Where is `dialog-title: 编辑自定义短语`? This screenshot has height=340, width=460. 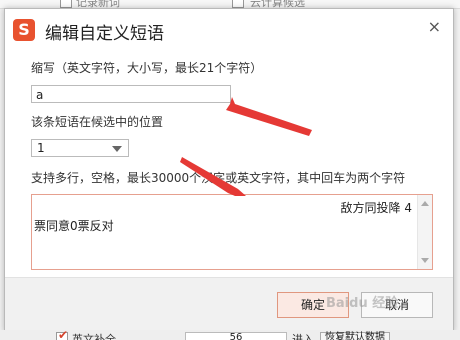 dialog-title: 编辑自定义短语 is located at coordinates (104, 34).